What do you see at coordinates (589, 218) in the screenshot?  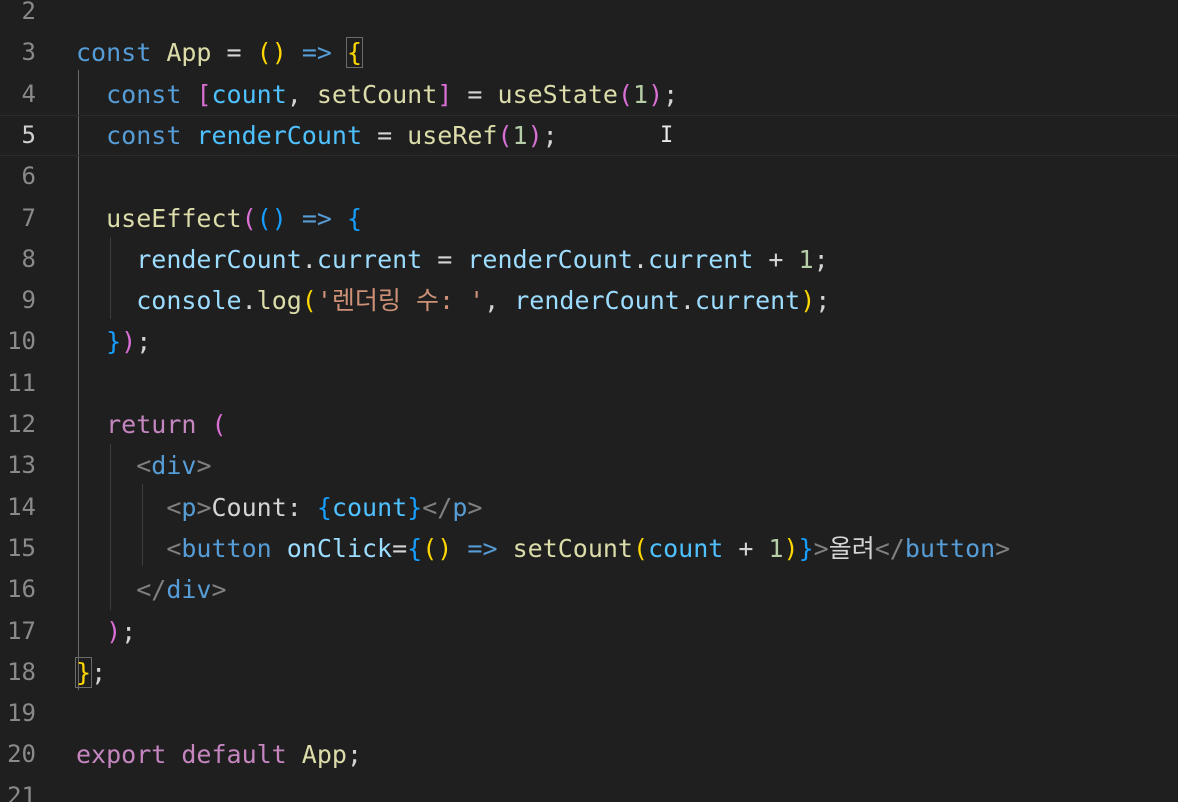 I see `code-line: 7 useEffect(() => {` at bounding box center [589, 218].